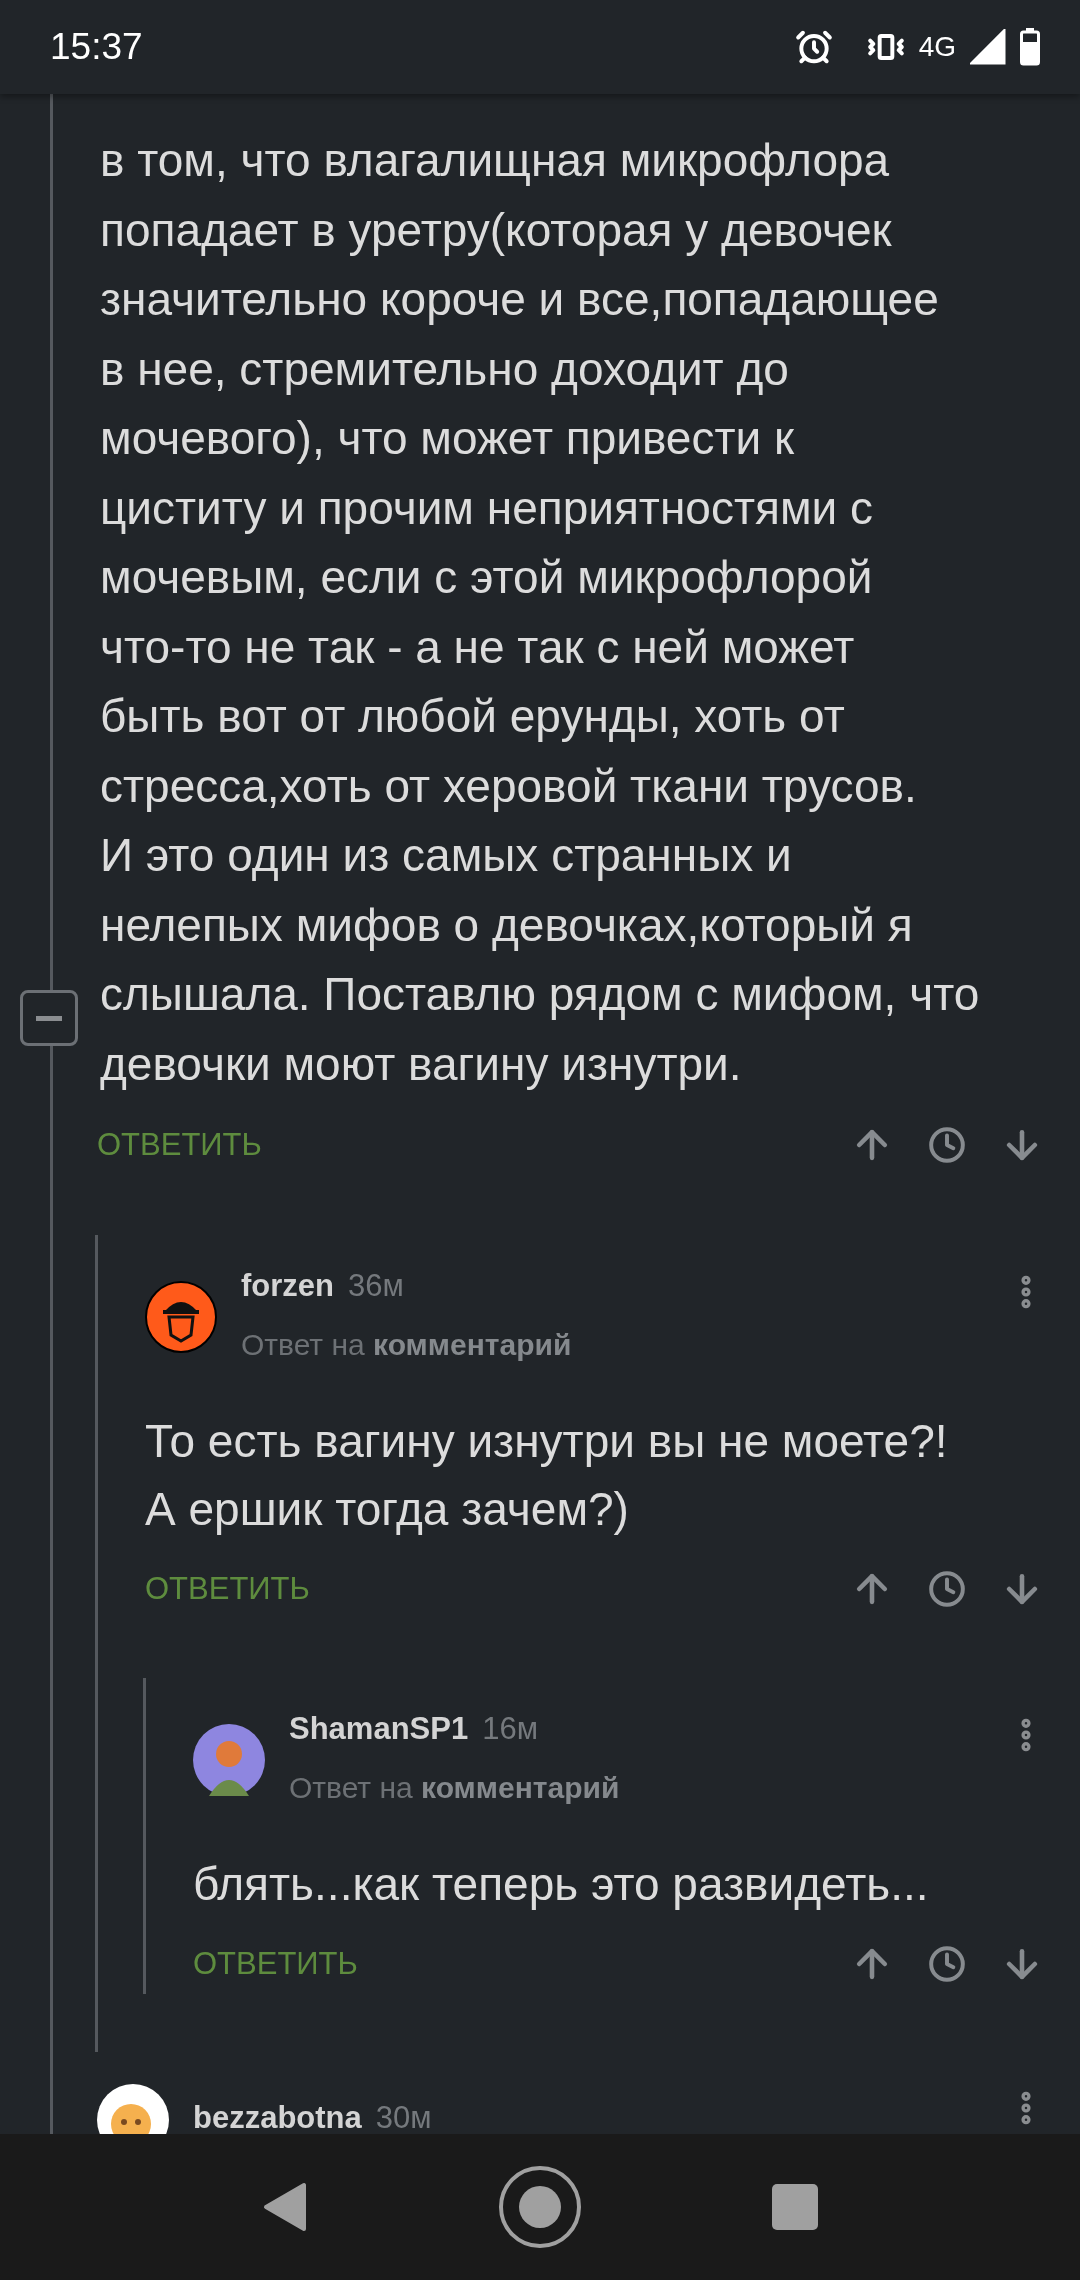 This screenshot has width=1080, height=2280. Describe the element at coordinates (376, 1286) in the screenshot. I see `comment-age: 36м` at that location.